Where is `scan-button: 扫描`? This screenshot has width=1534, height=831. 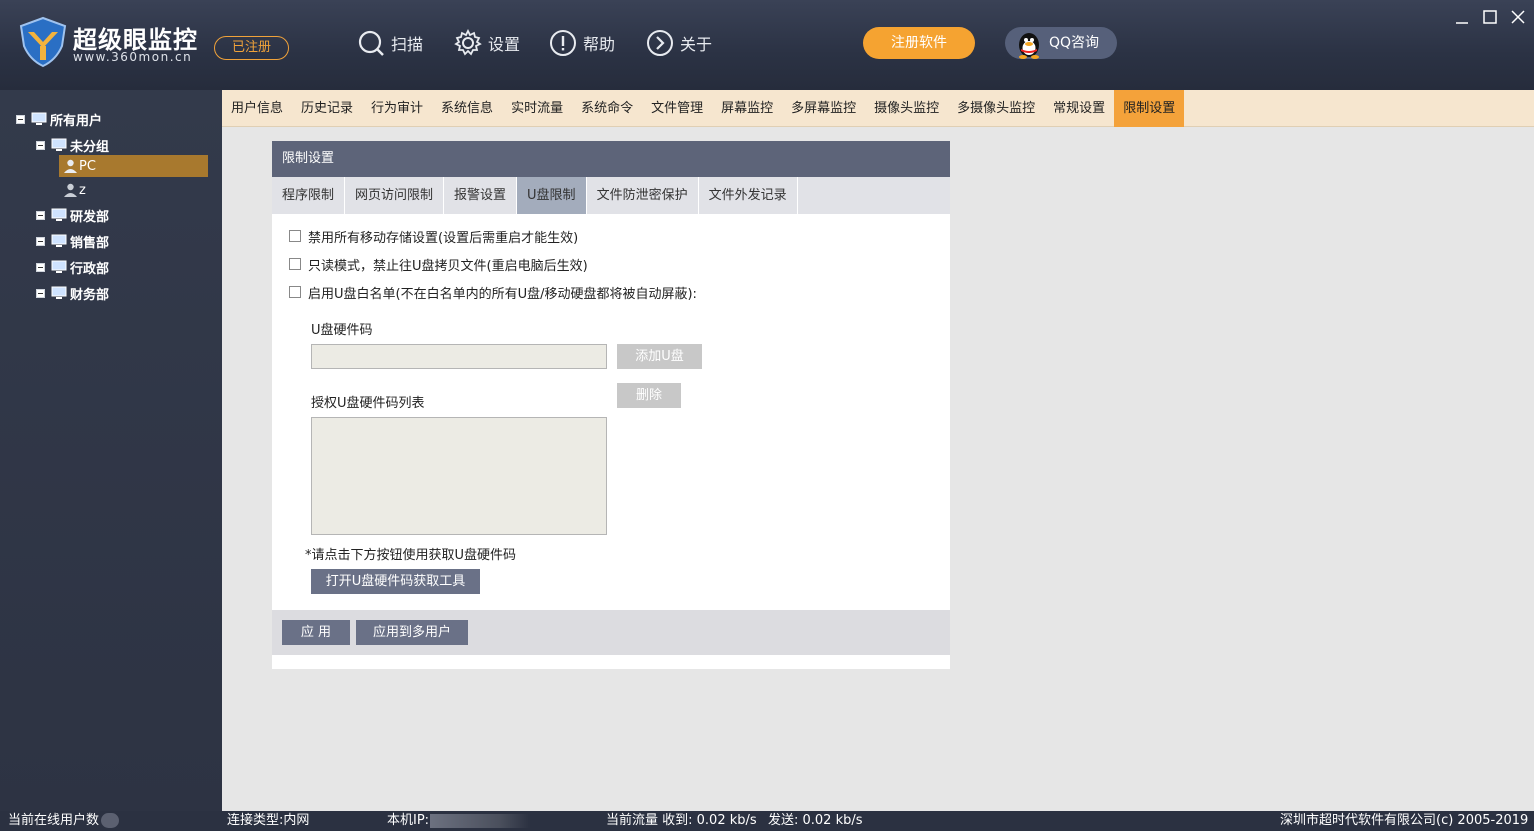 scan-button: 扫描 is located at coordinates (390, 43).